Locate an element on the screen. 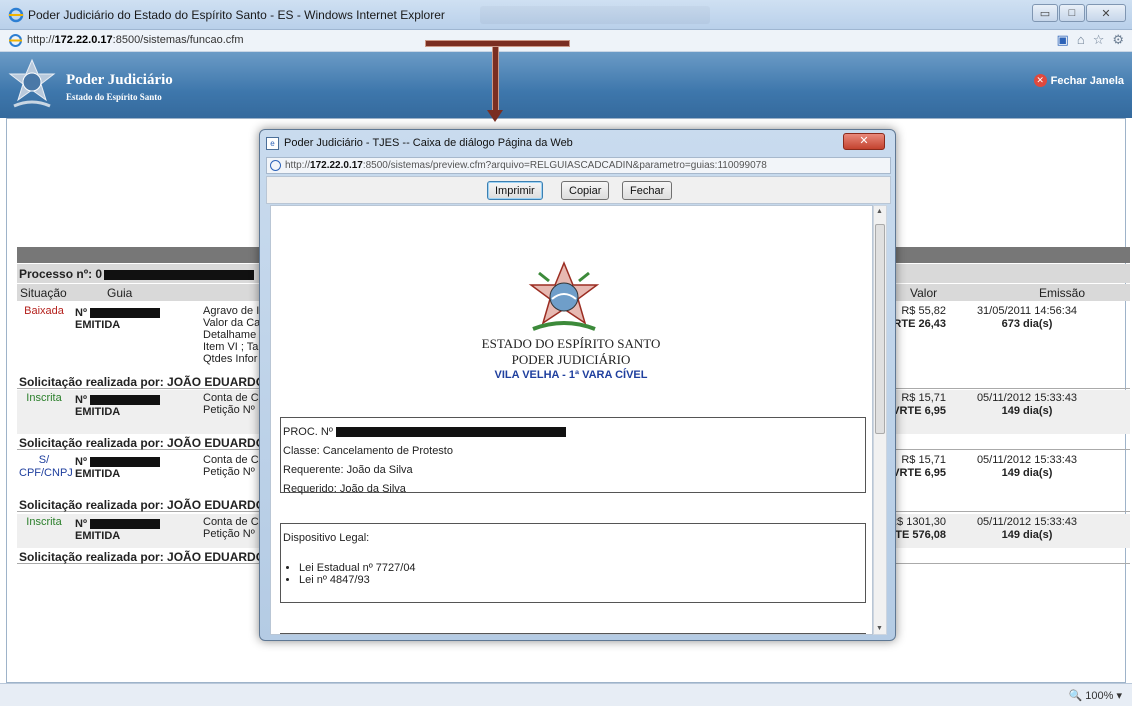  emission-days: 149 dia(s) is located at coordinates (1027, 411).